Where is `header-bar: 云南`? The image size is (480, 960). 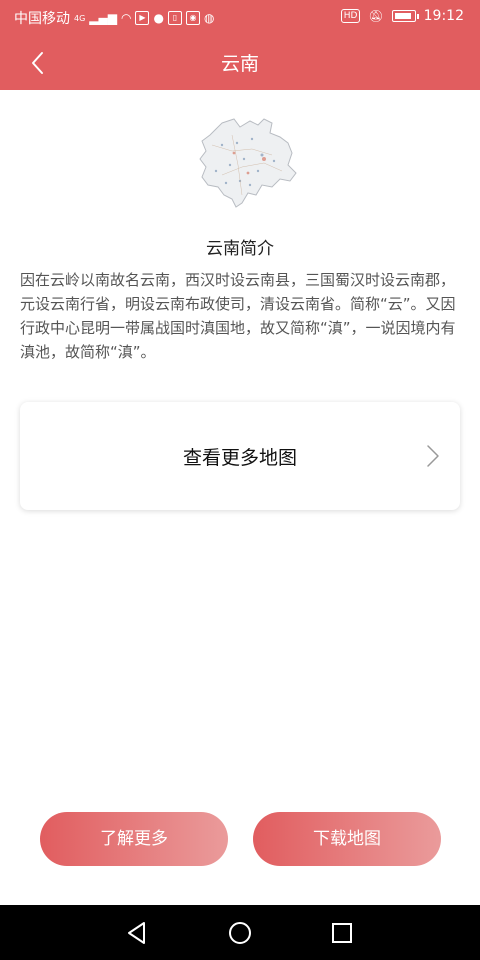 header-bar: 云南 is located at coordinates (240, 62).